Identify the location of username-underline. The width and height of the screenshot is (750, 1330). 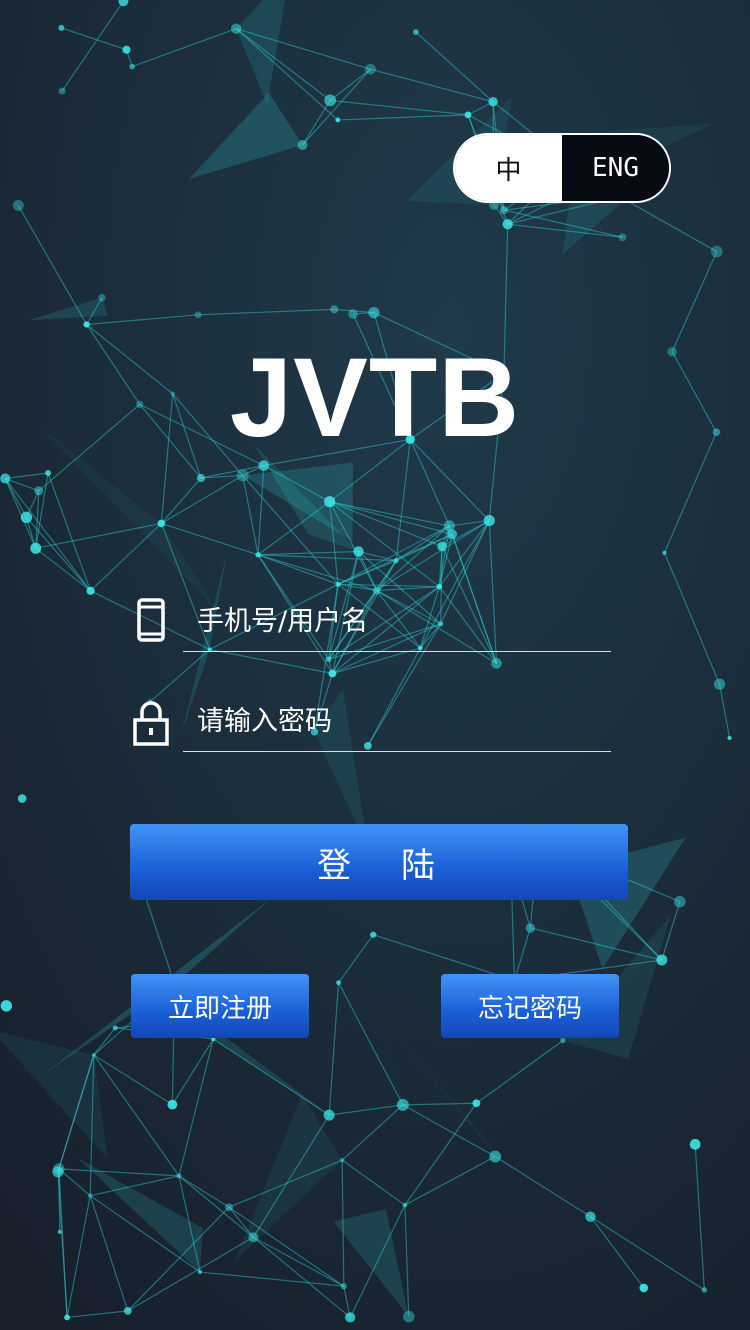
(397, 651).